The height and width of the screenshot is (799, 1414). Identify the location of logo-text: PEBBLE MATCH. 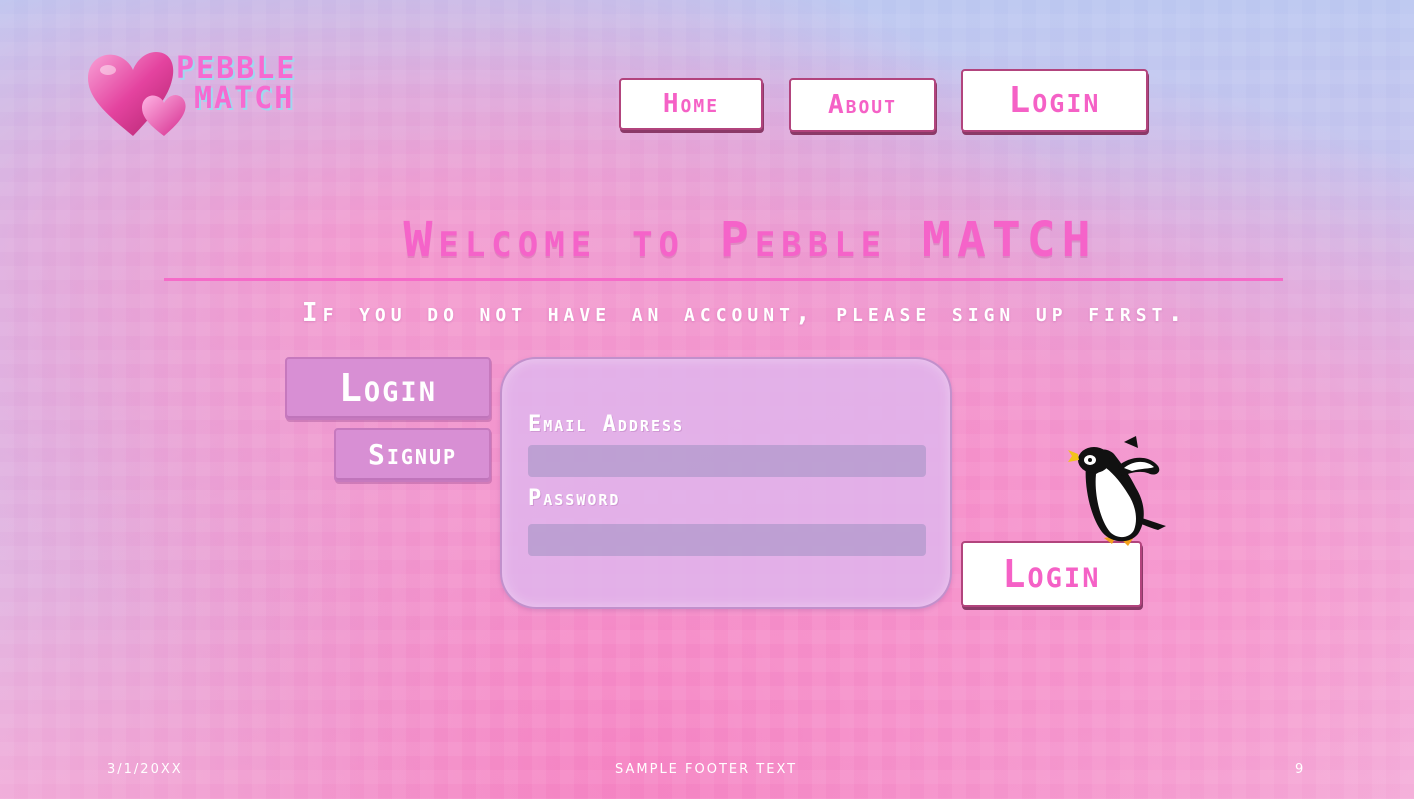
(236, 84).